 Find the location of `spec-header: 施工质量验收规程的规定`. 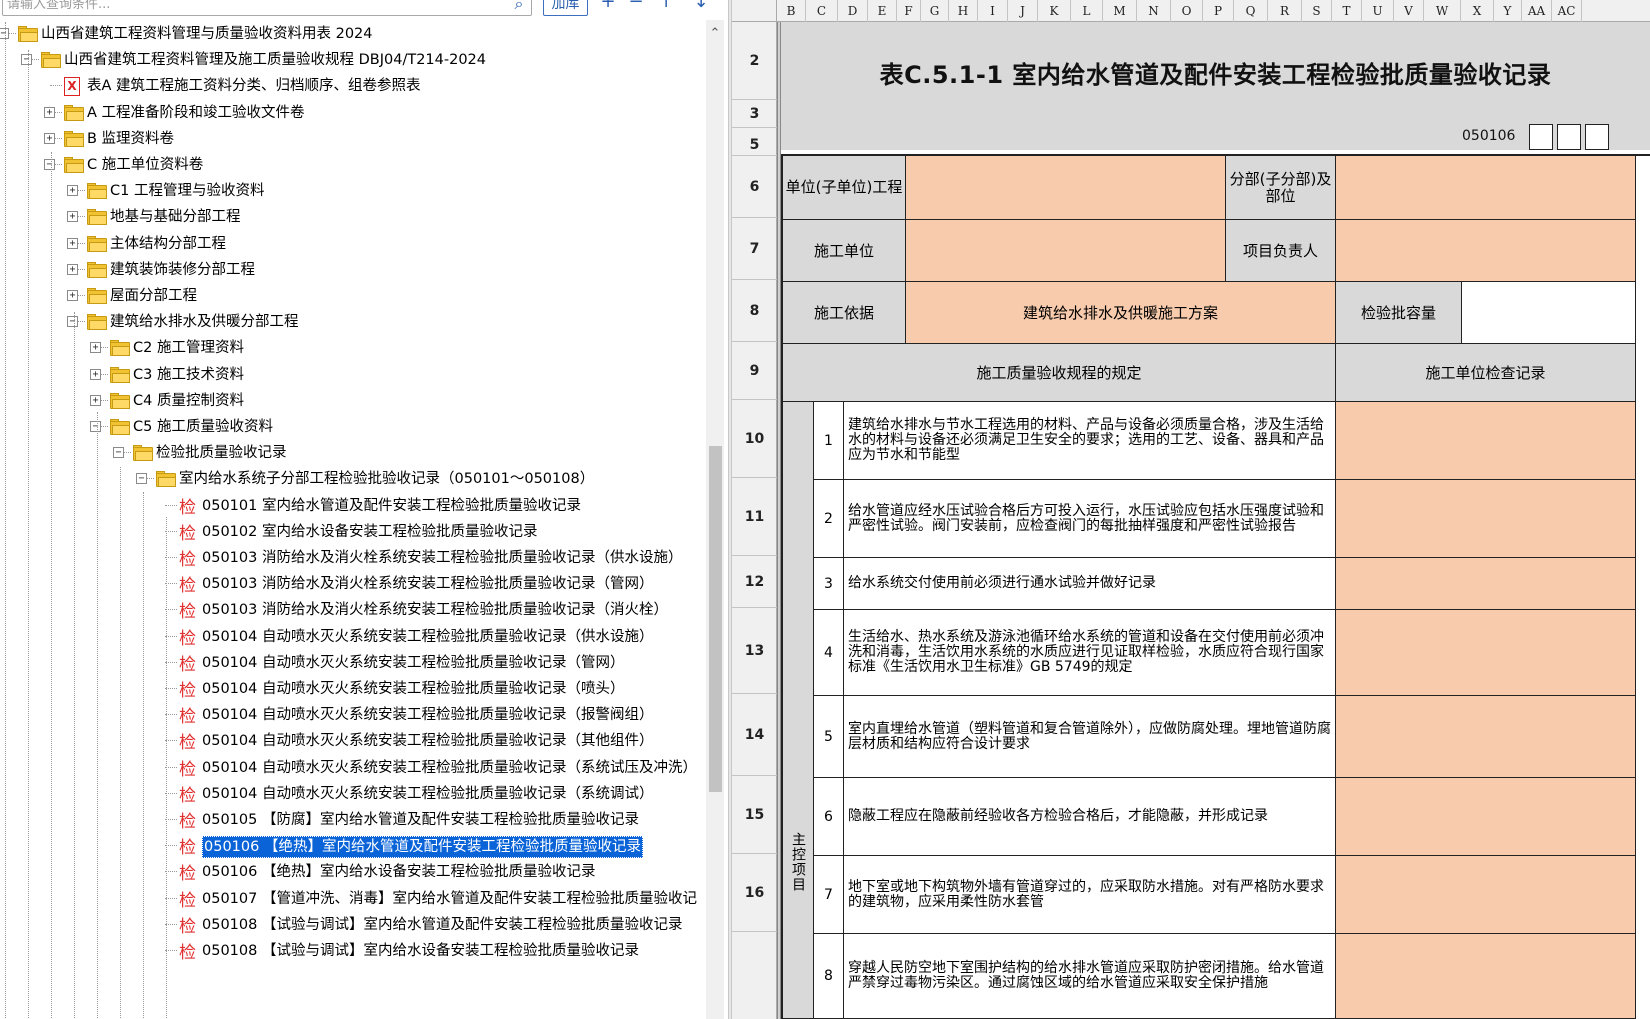

spec-header: 施工质量验收规程的规定 is located at coordinates (1059, 373).